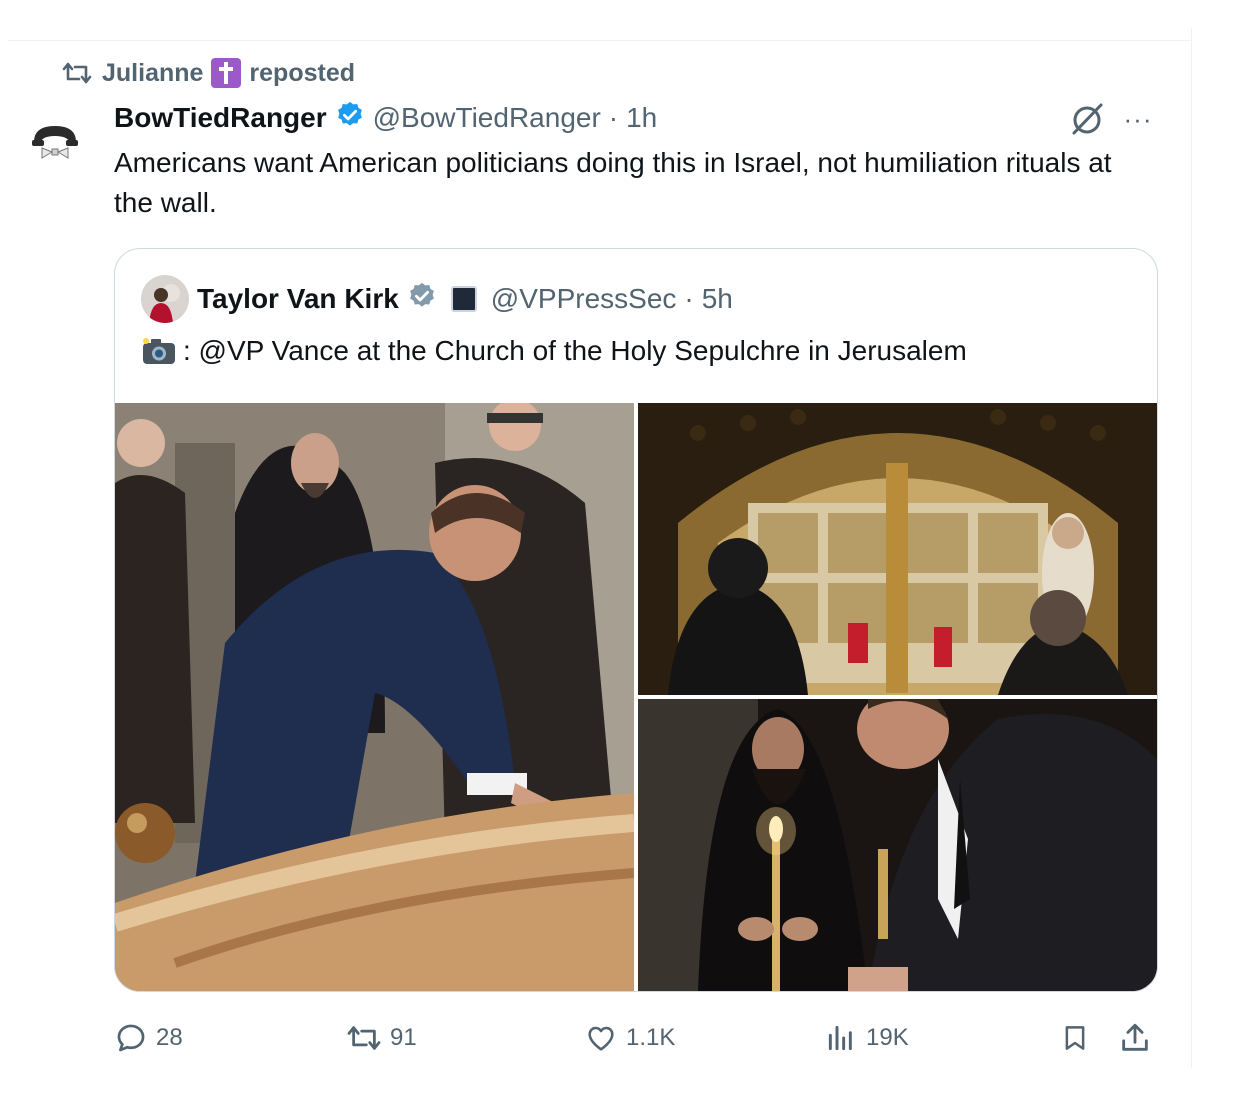 Image resolution: width=1235 pixels, height=1093 pixels. I want to click on repost-label: reposted, so click(302, 72).